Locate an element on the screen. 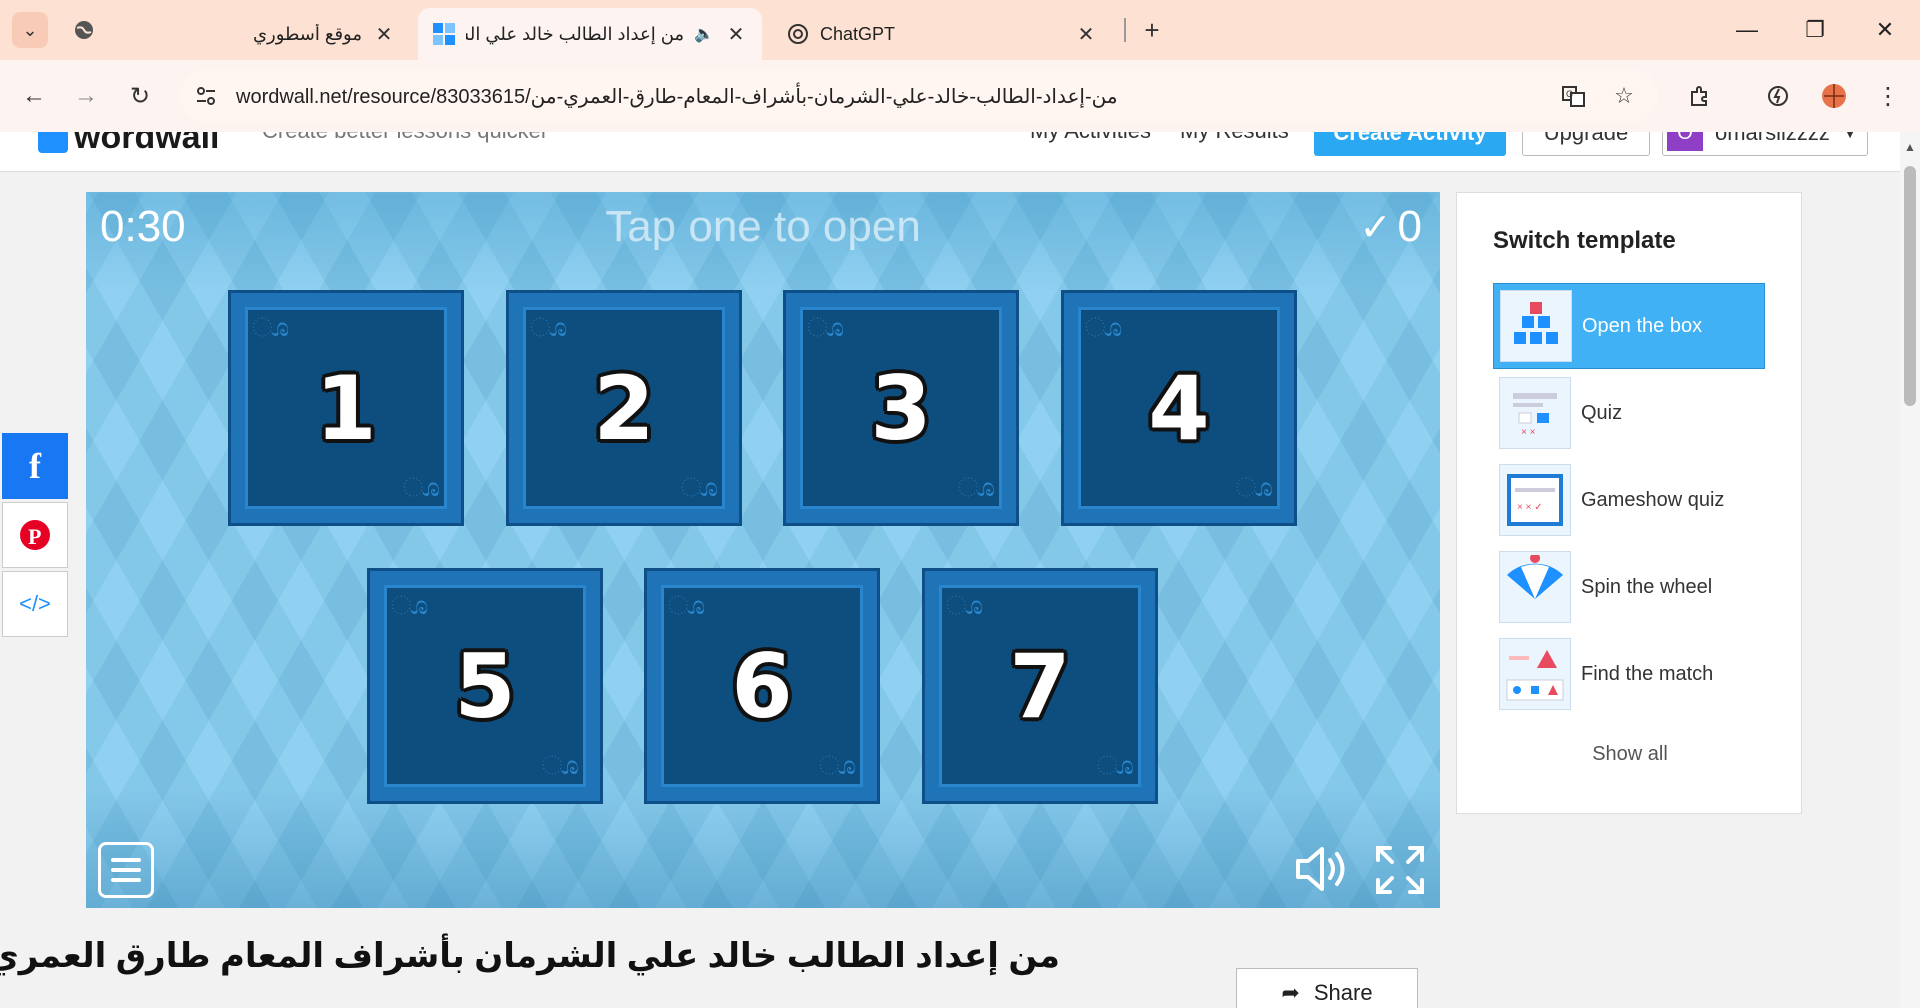  box-face: ೂ 5 ೂ is located at coordinates (485, 686).